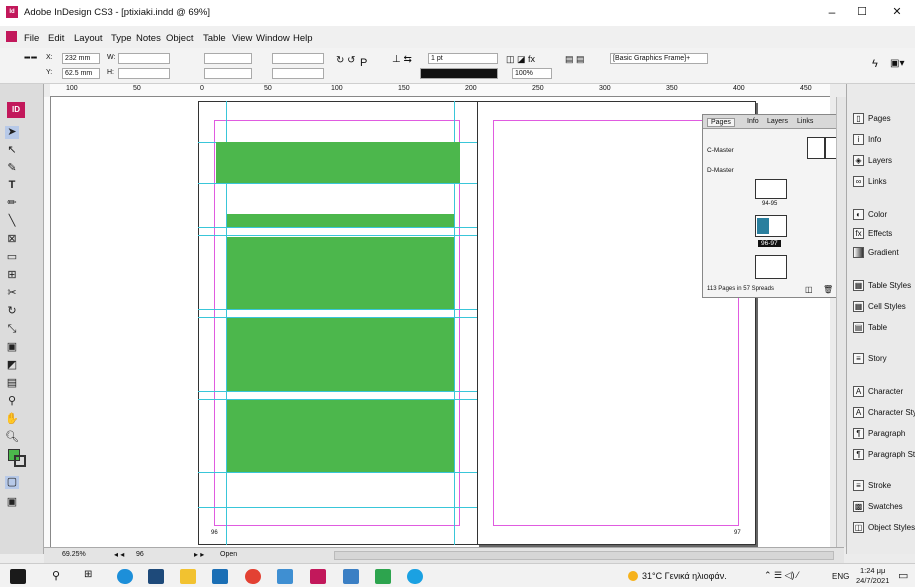 The image size is (915, 587). I want to click on stroke-type-field, so click(459, 73).